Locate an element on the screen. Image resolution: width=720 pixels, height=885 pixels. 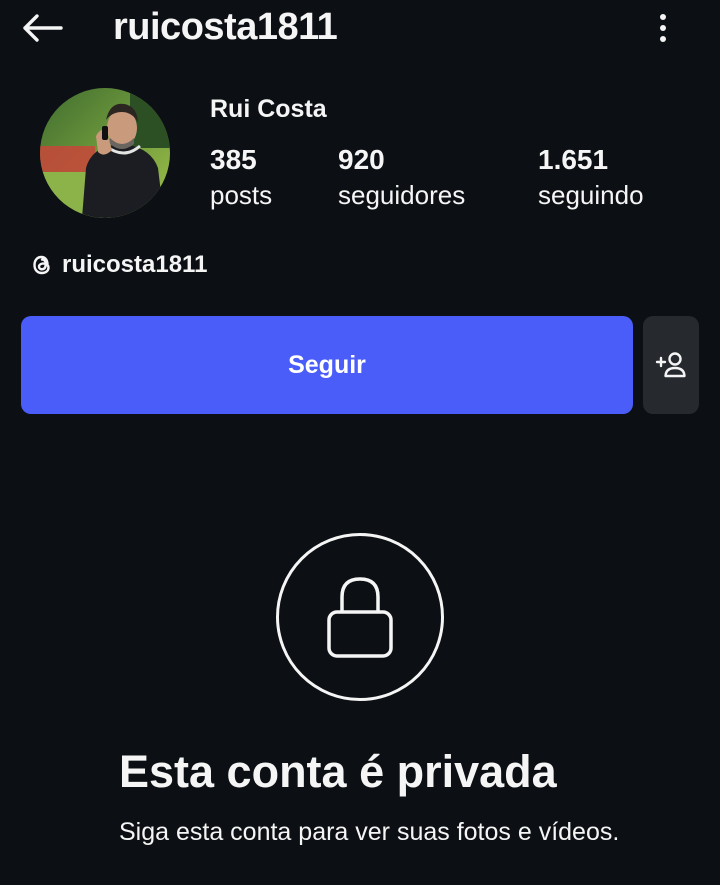
arrow-left-icon is located at coordinates (43, 28).